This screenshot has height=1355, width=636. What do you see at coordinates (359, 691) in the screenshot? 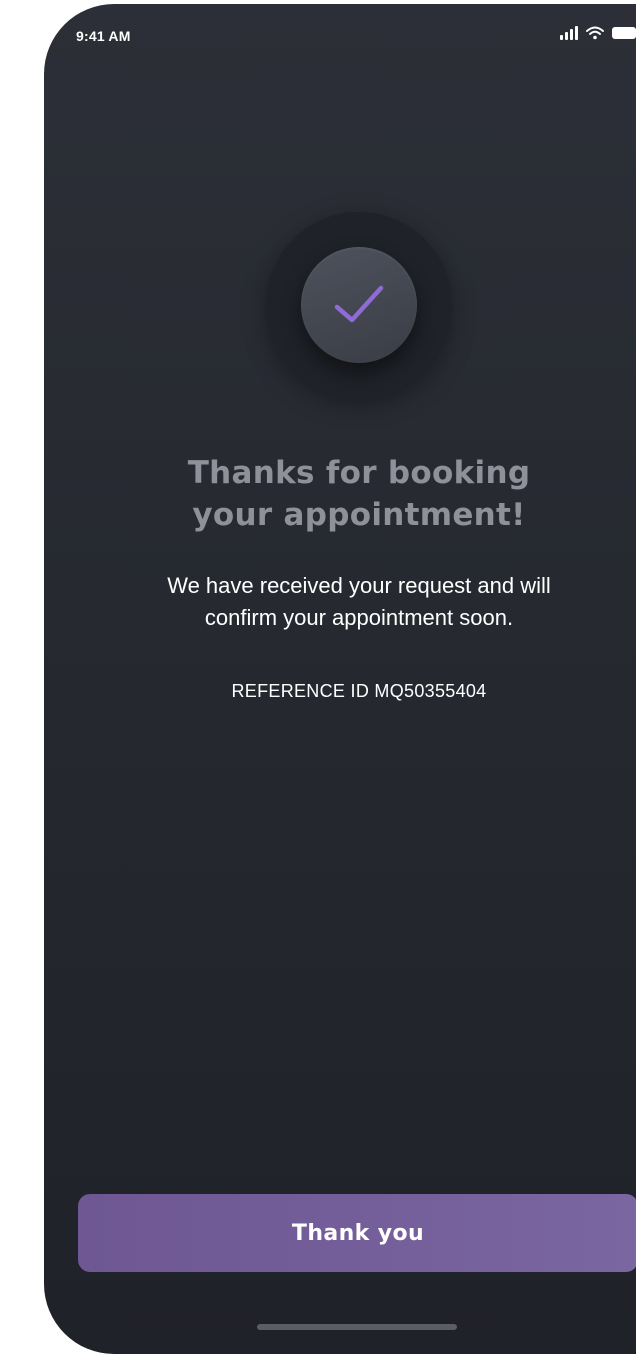
I see `reference-id: REFERENCE ID MQ50355404` at bounding box center [359, 691].